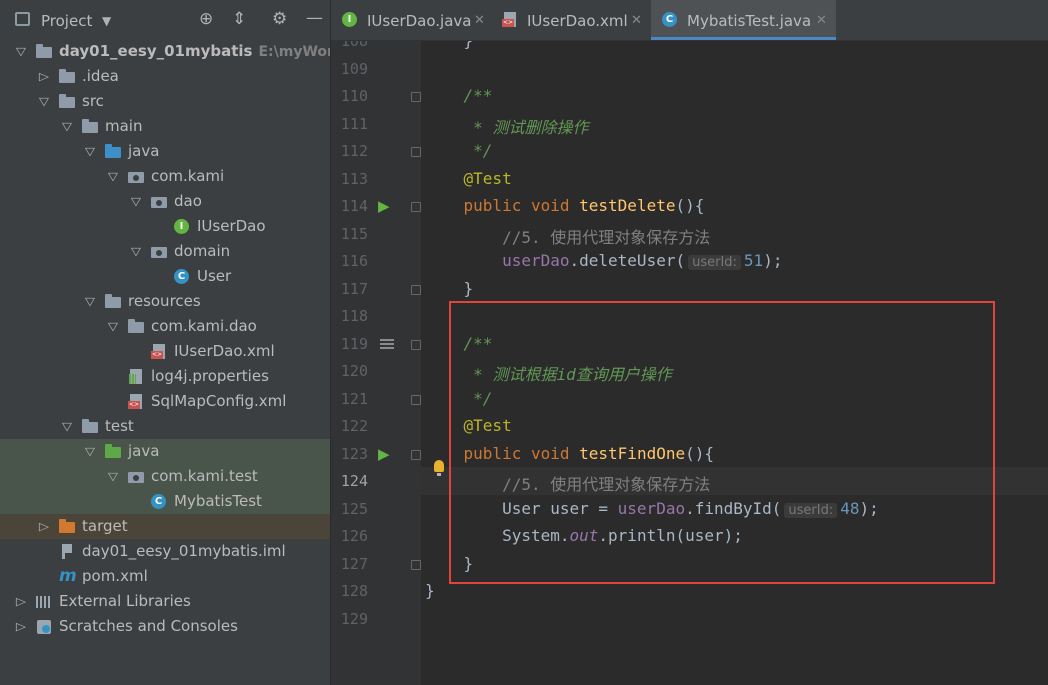 The image size is (1048, 685). I want to click on locate-file-icon: ⊕, so click(206, 19).